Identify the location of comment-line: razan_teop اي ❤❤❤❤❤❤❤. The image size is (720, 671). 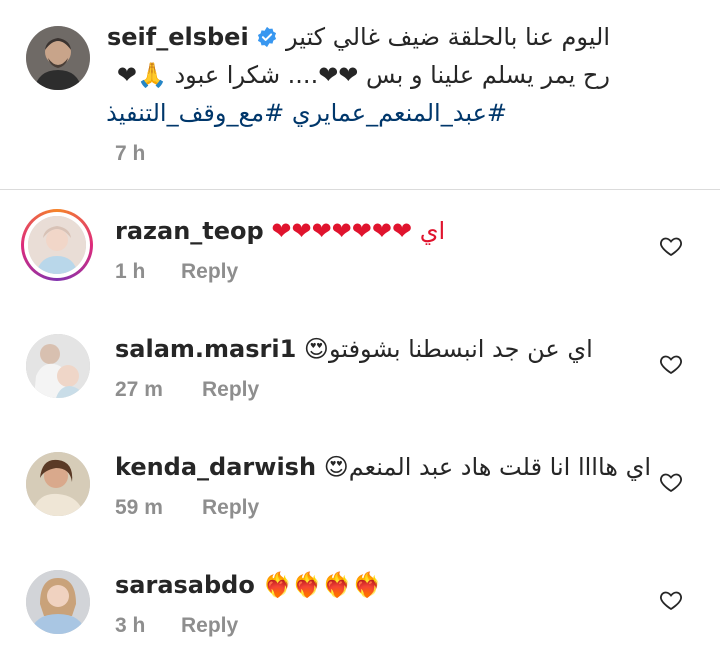
(280, 231).